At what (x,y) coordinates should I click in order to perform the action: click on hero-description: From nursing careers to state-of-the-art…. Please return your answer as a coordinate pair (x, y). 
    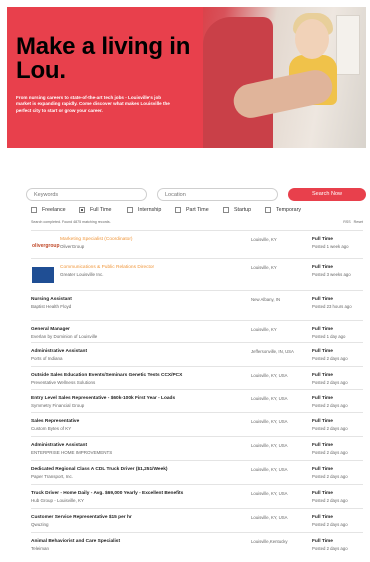
    Looking at the image, I should click on (93, 104).